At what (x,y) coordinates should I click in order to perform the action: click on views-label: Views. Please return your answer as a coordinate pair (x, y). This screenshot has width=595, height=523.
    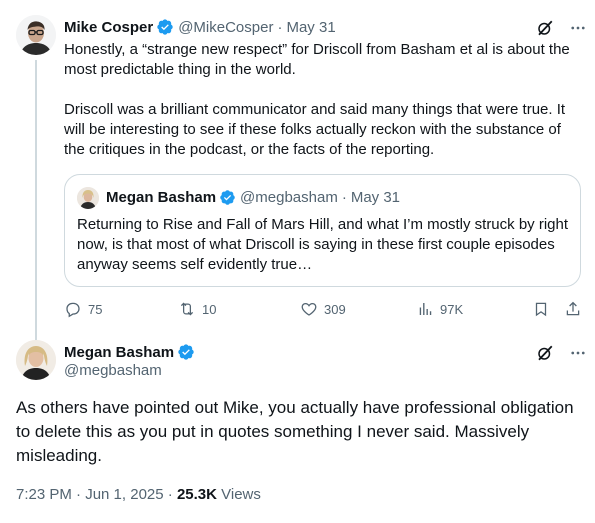
    Looking at the image, I should click on (241, 494).